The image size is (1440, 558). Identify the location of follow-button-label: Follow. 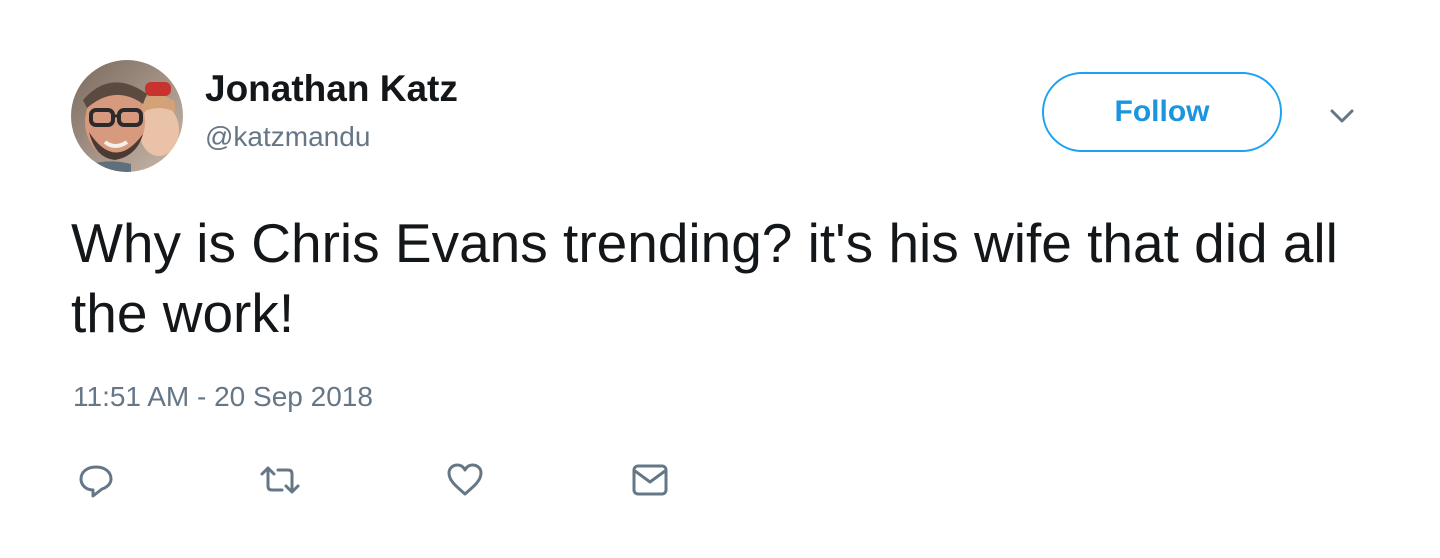
(1162, 111).